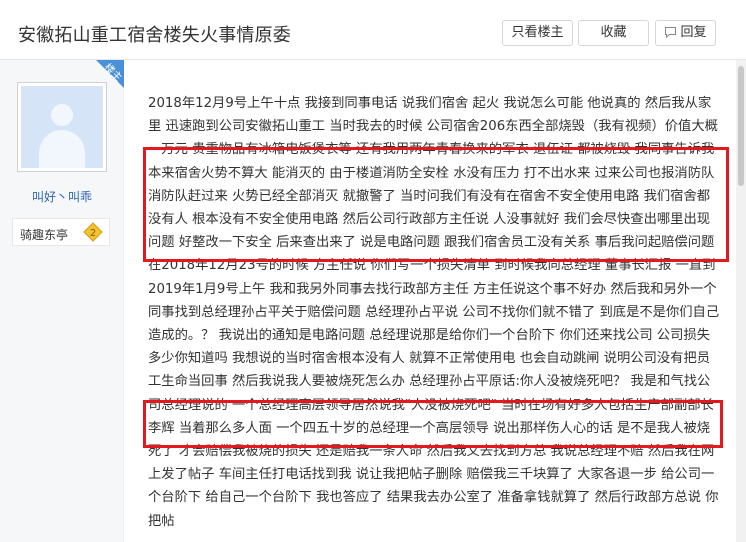  What do you see at coordinates (154, 35) in the screenshot?
I see `thread-title: 安徽拓山重工宿舍楼失火事情原委` at bounding box center [154, 35].